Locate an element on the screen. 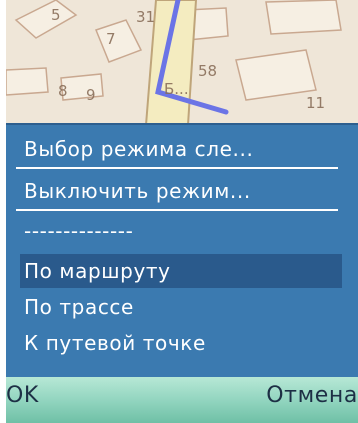 Image resolution: width=358 pixels, height=423 pixels. house-number: 31 is located at coordinates (146, 17).